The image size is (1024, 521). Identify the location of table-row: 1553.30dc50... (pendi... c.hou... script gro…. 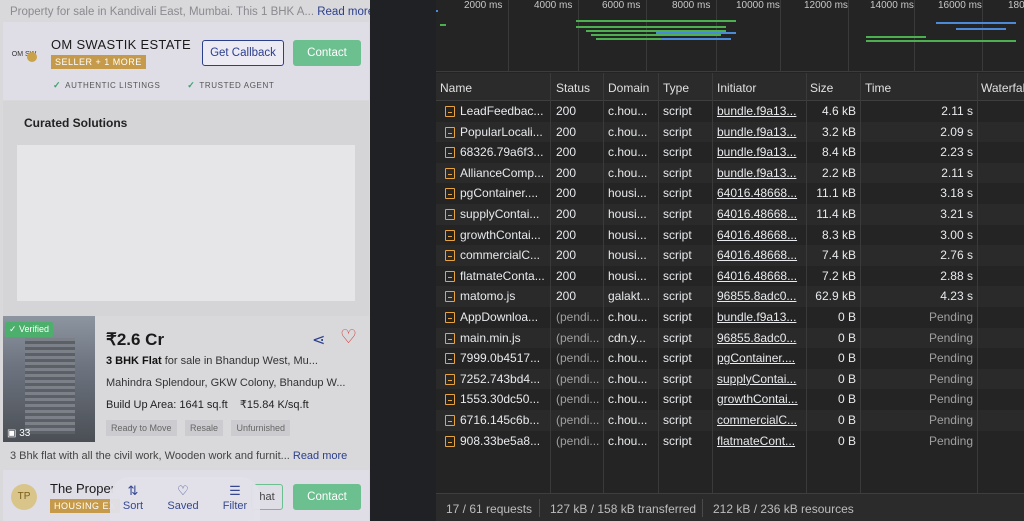
(730, 399).